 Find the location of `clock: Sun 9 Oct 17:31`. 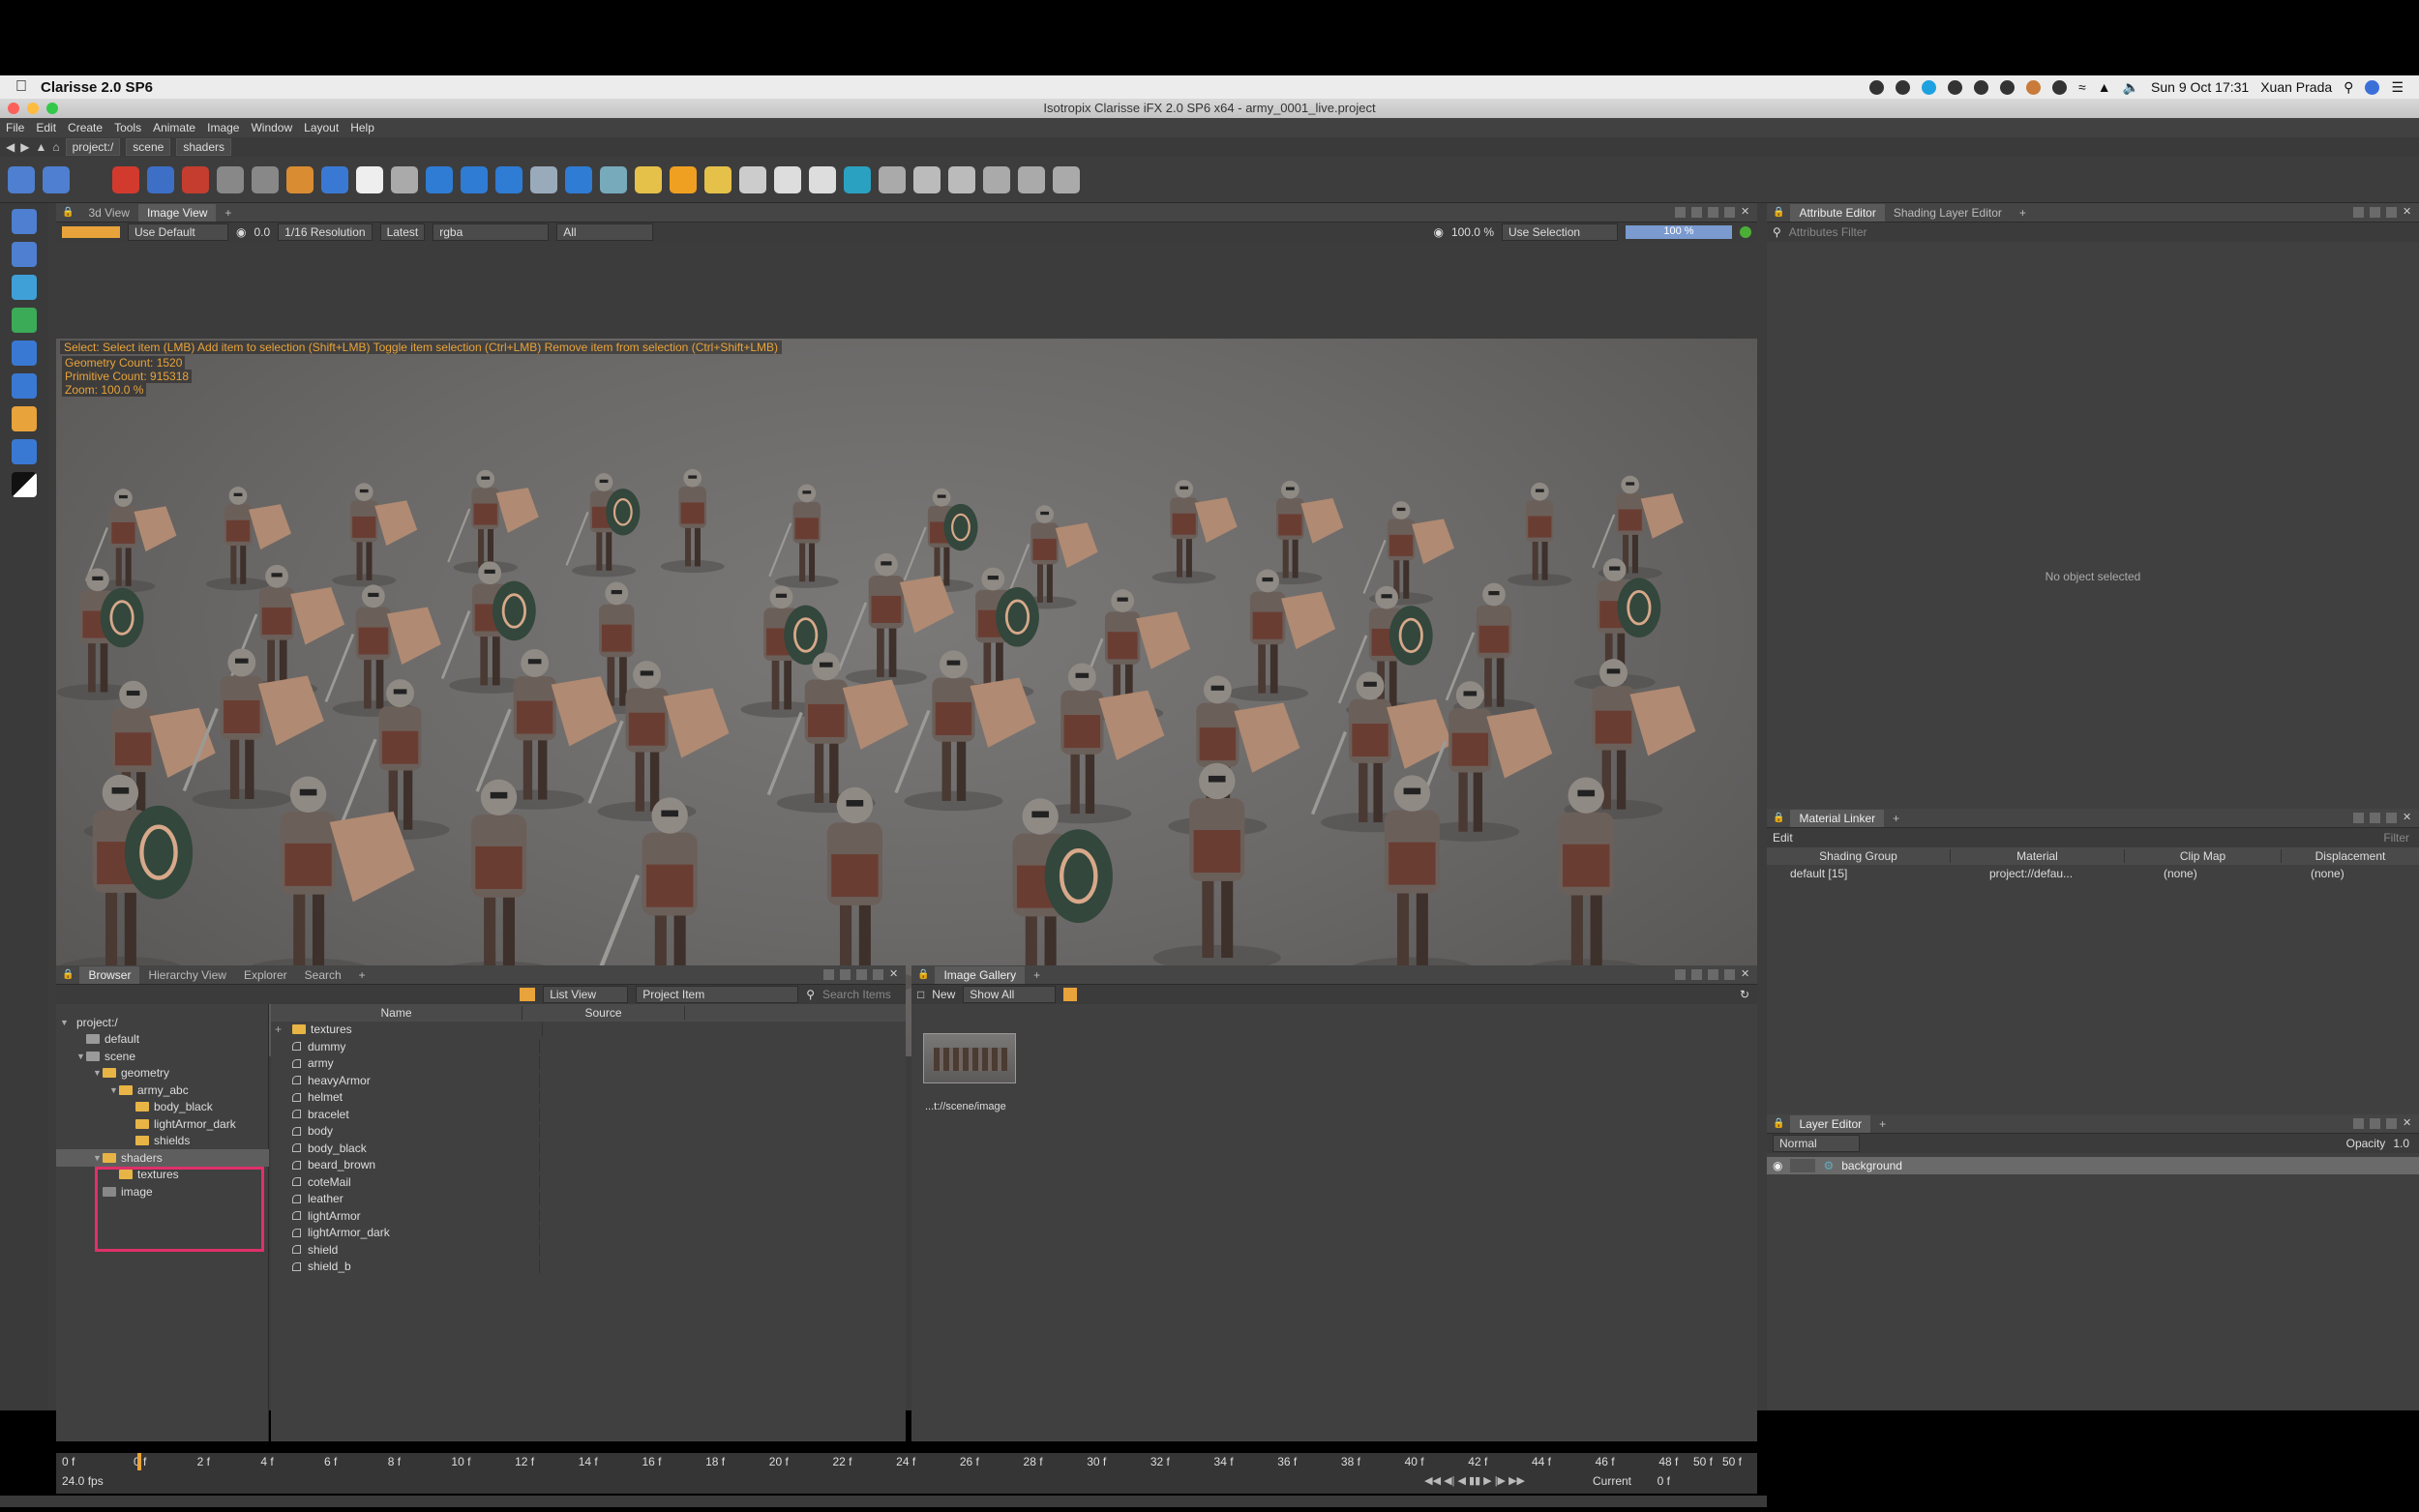

clock: Sun 9 Oct 17:31 is located at coordinates (2200, 87).